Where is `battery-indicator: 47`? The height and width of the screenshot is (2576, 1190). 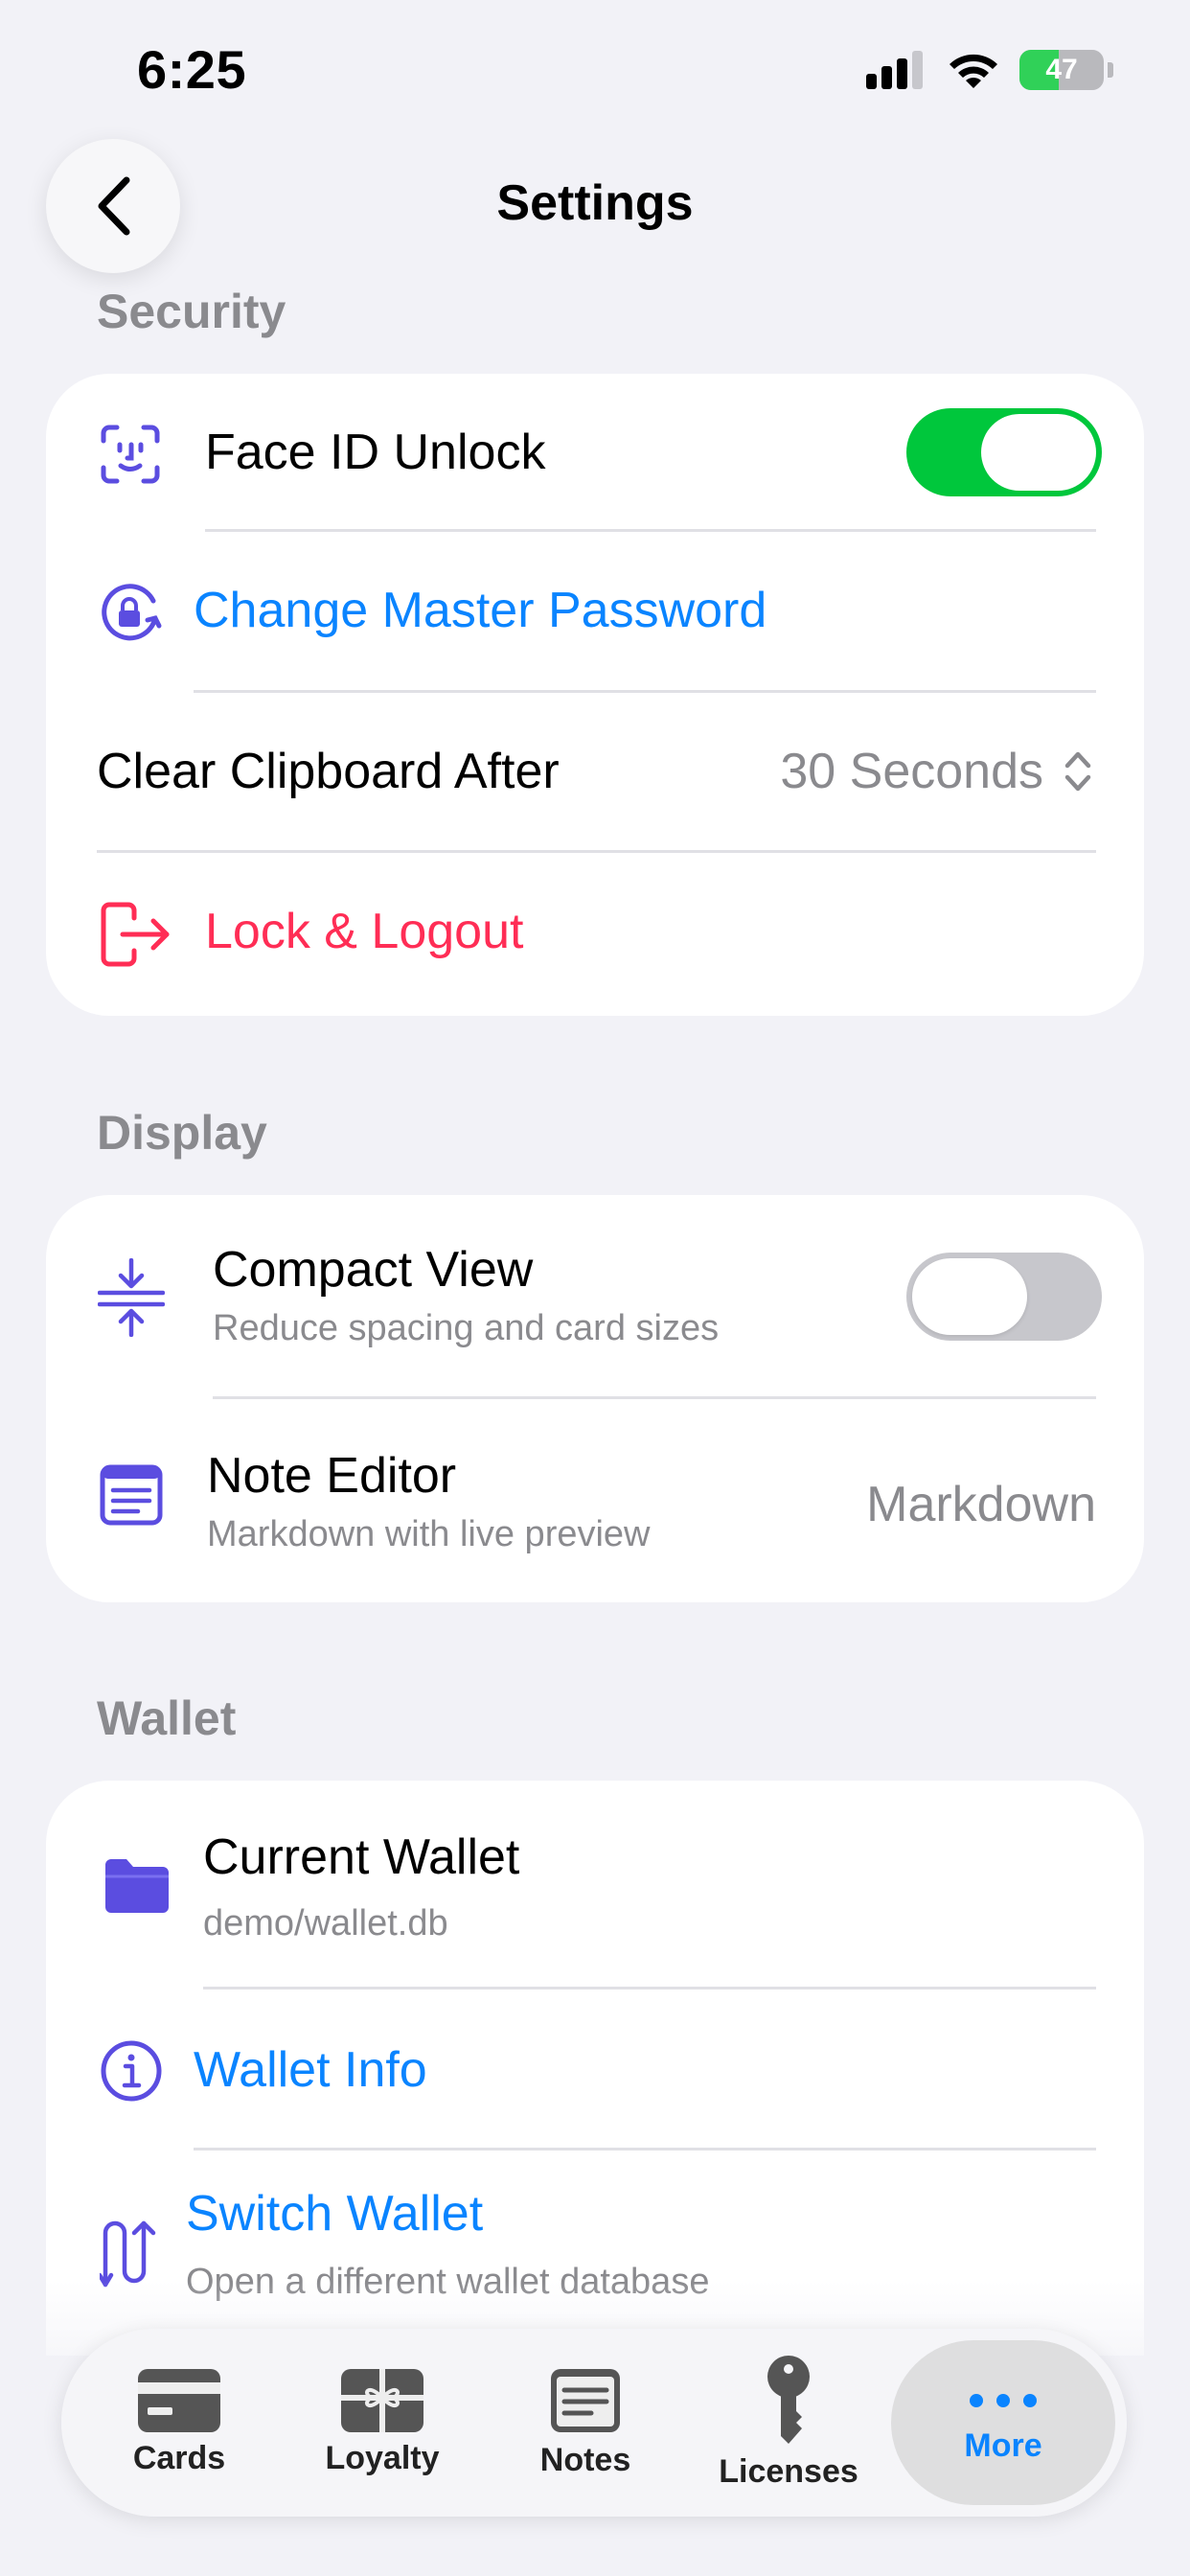 battery-indicator: 47 is located at coordinates (1062, 70).